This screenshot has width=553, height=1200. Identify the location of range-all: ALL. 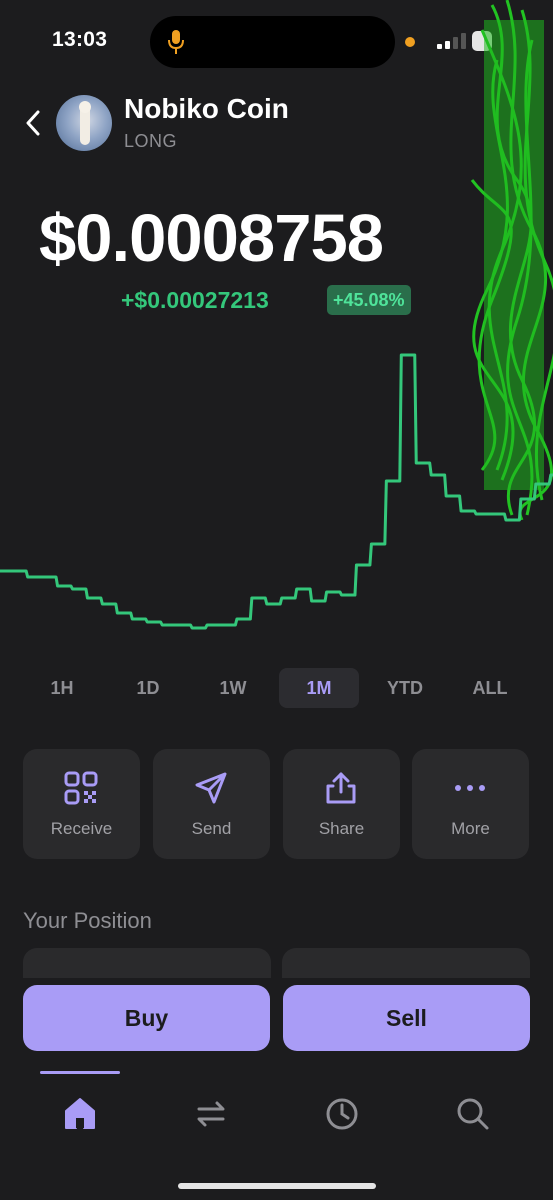
(490, 688).